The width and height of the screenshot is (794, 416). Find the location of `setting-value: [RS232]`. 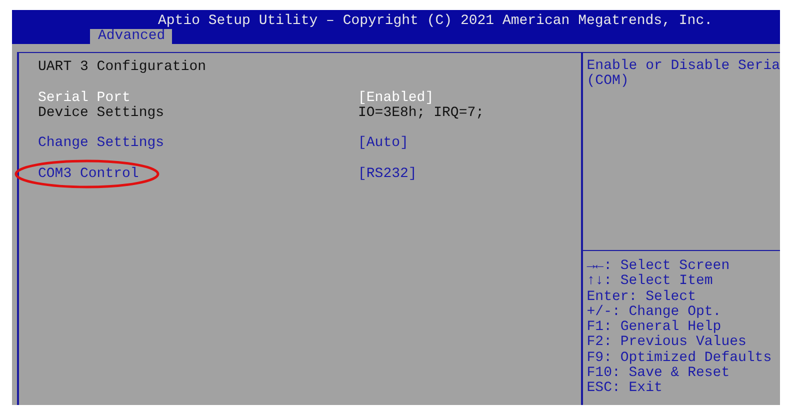

setting-value: [RS232] is located at coordinates (387, 174).